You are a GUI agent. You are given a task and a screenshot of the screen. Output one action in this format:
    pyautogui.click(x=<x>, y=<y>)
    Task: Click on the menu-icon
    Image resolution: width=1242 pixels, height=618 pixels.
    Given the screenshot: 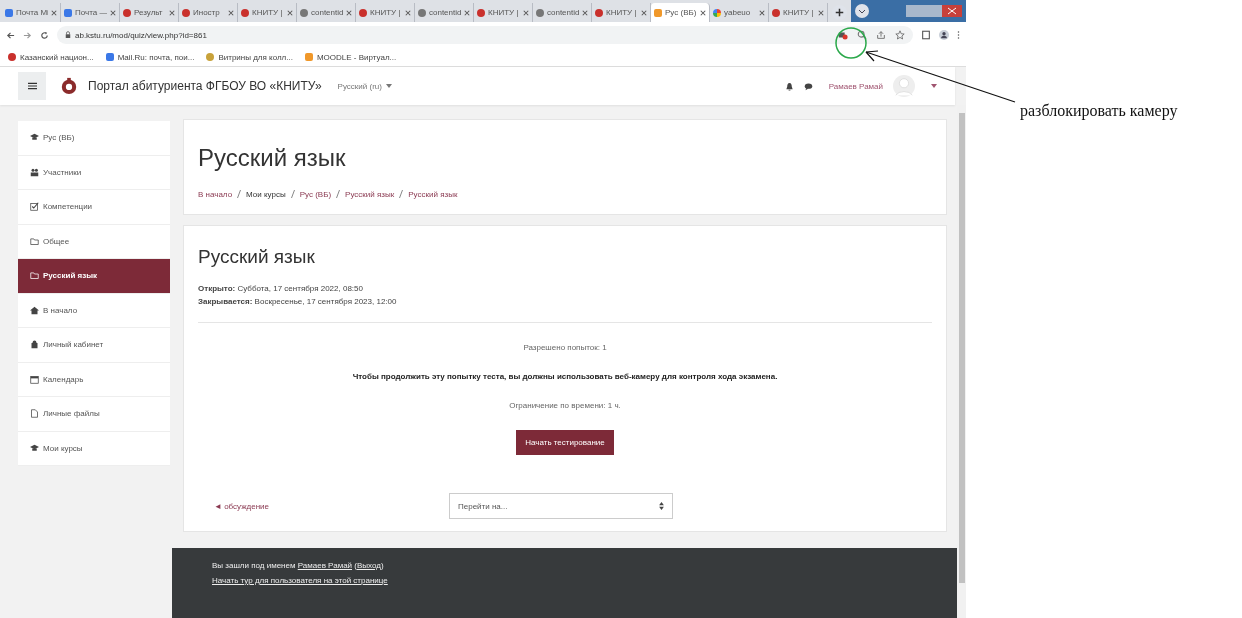 What is the action you would take?
    pyautogui.click(x=32, y=86)
    